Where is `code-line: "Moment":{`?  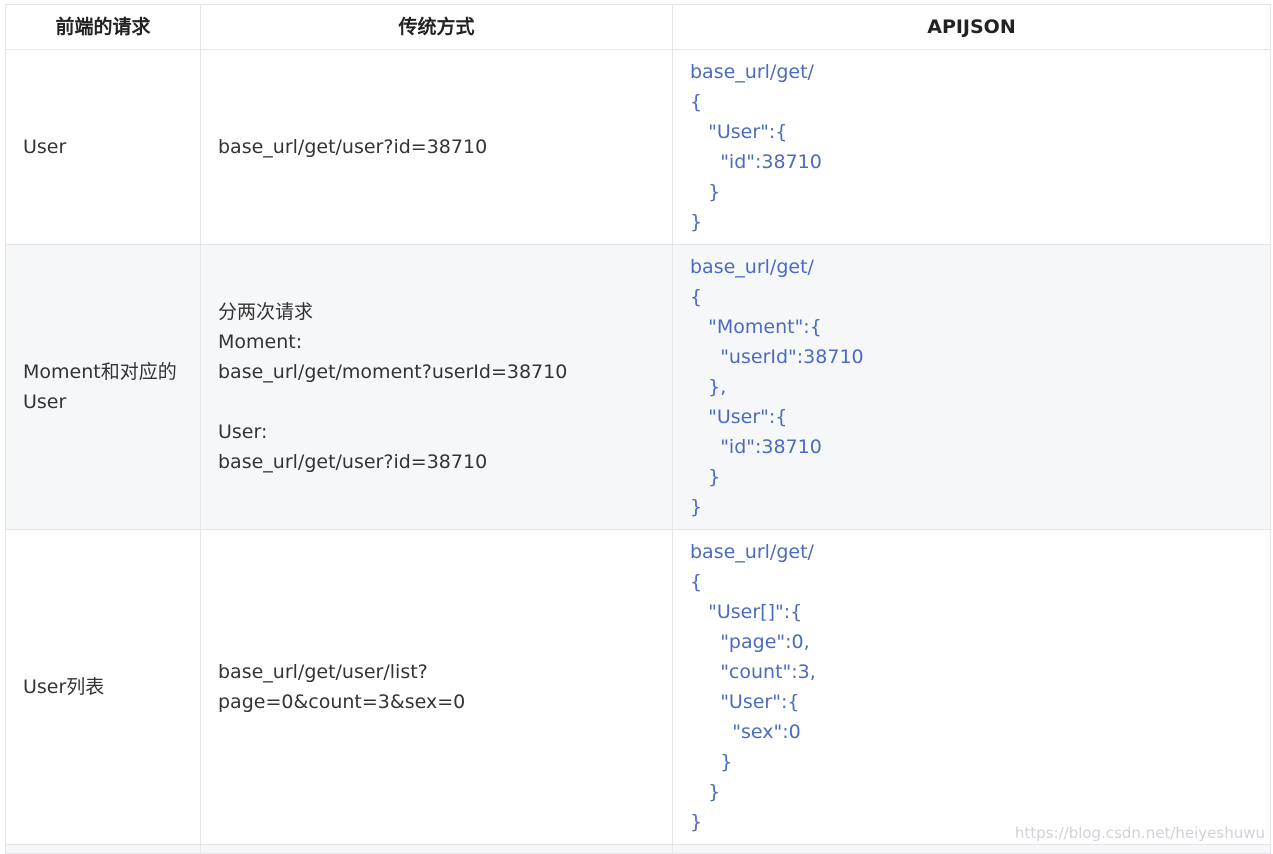 code-line: "Moment":{ is located at coordinates (756, 327).